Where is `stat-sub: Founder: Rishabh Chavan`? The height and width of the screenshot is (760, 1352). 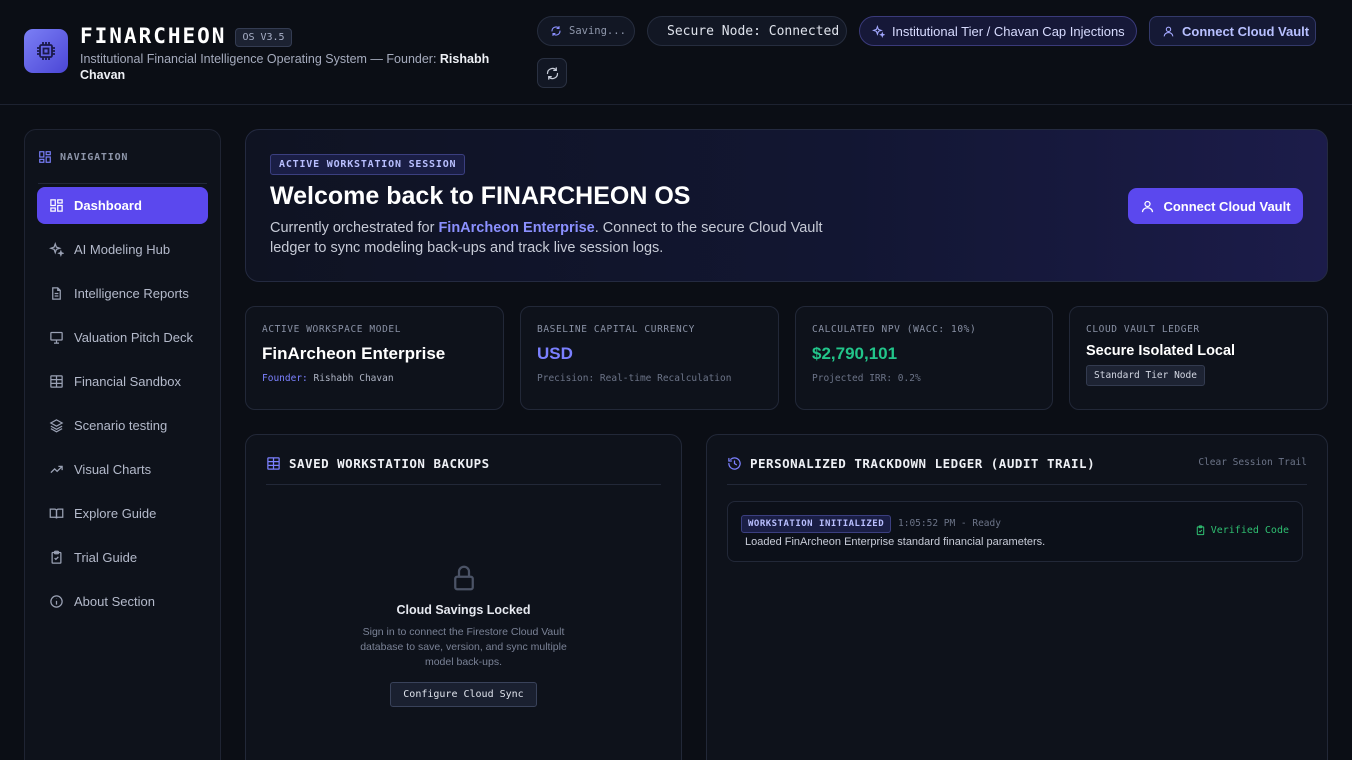
stat-sub: Founder: Rishabh Chavan is located at coordinates (374, 378).